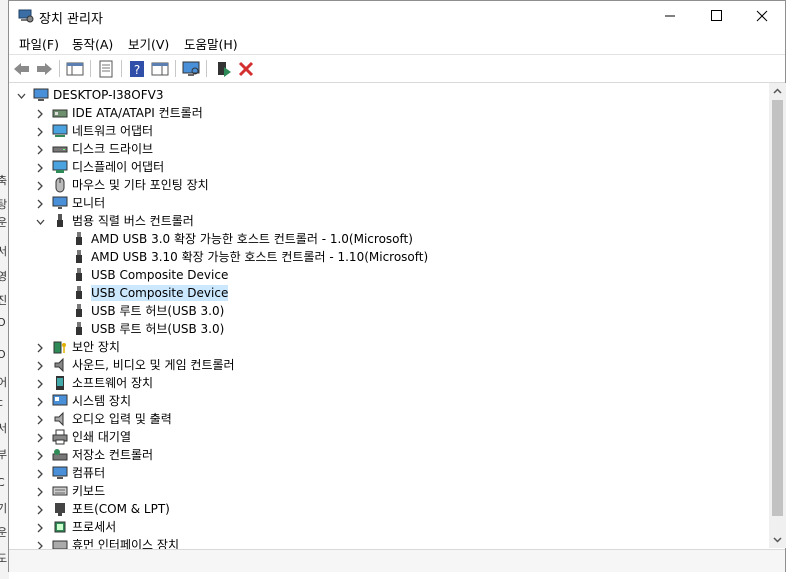  Describe the element at coordinates (762, 16) in the screenshot. I see `close-button` at that location.